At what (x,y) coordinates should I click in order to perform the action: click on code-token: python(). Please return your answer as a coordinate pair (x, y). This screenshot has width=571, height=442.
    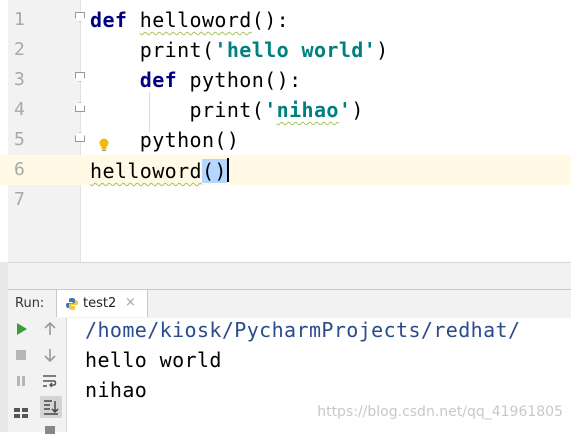
    Looking at the image, I should click on (165, 140).